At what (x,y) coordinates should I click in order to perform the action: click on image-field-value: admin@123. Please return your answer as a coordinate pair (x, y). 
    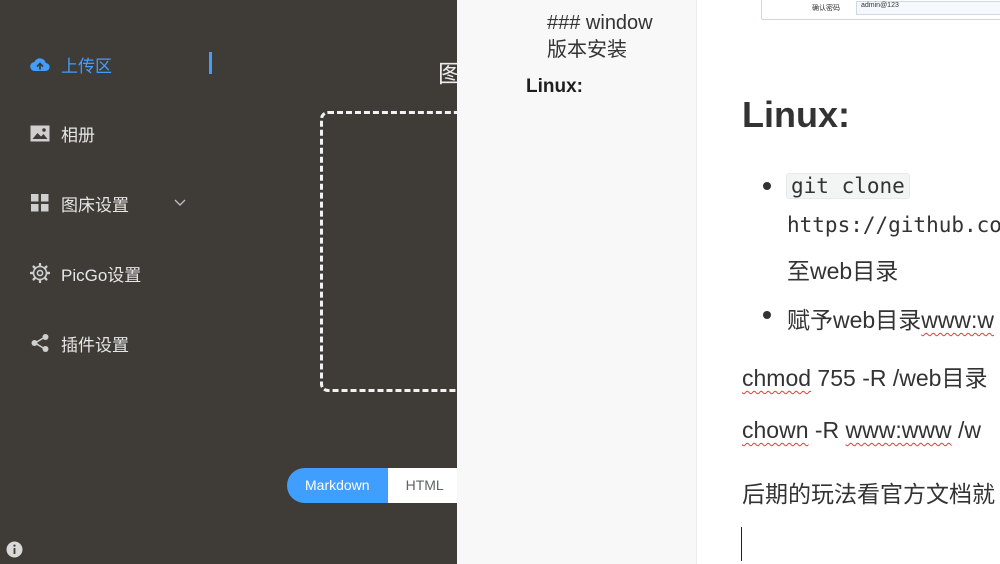
    Looking at the image, I should click on (928, 8).